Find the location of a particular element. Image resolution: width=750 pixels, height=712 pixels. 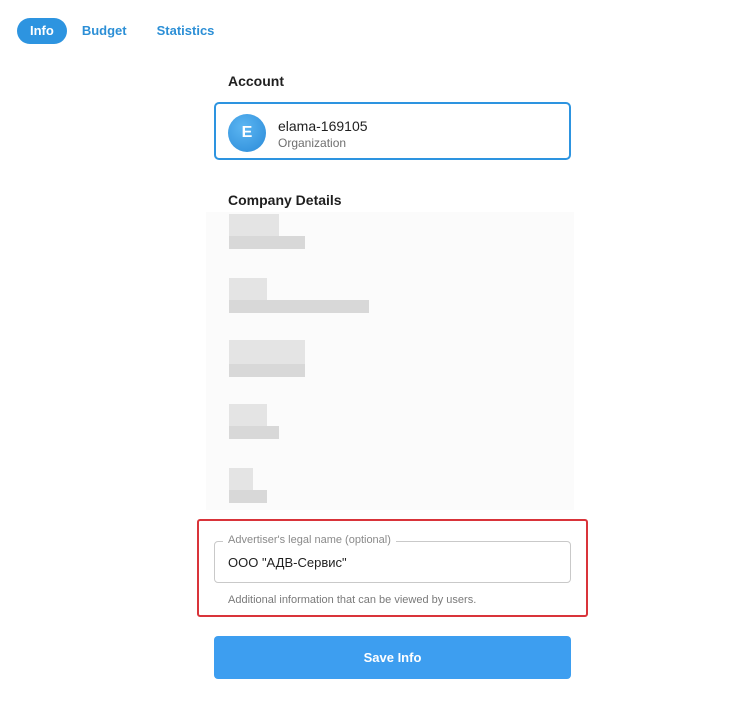

account-section-title: Account is located at coordinates (256, 81).